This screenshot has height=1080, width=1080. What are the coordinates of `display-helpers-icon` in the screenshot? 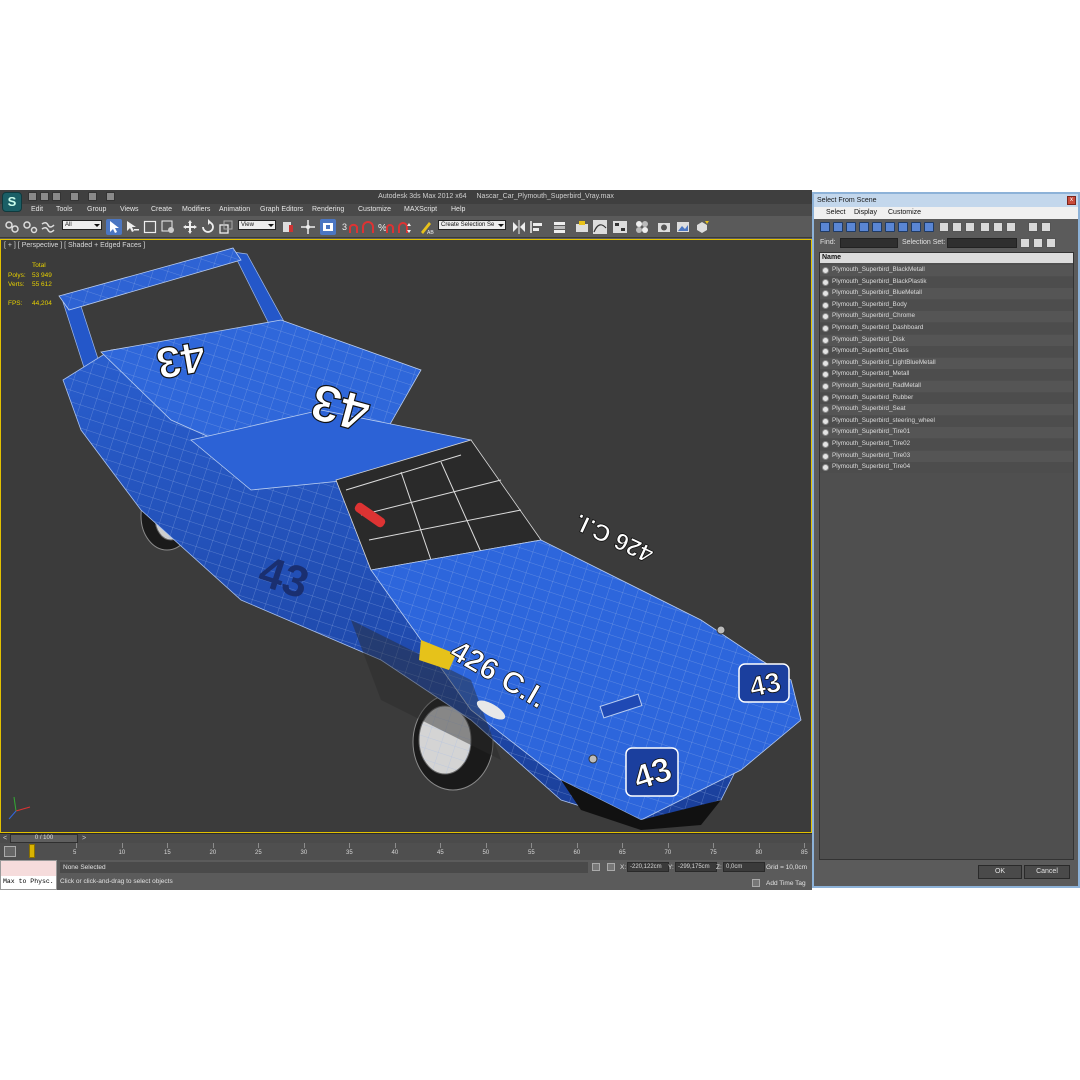 It's located at (877, 227).